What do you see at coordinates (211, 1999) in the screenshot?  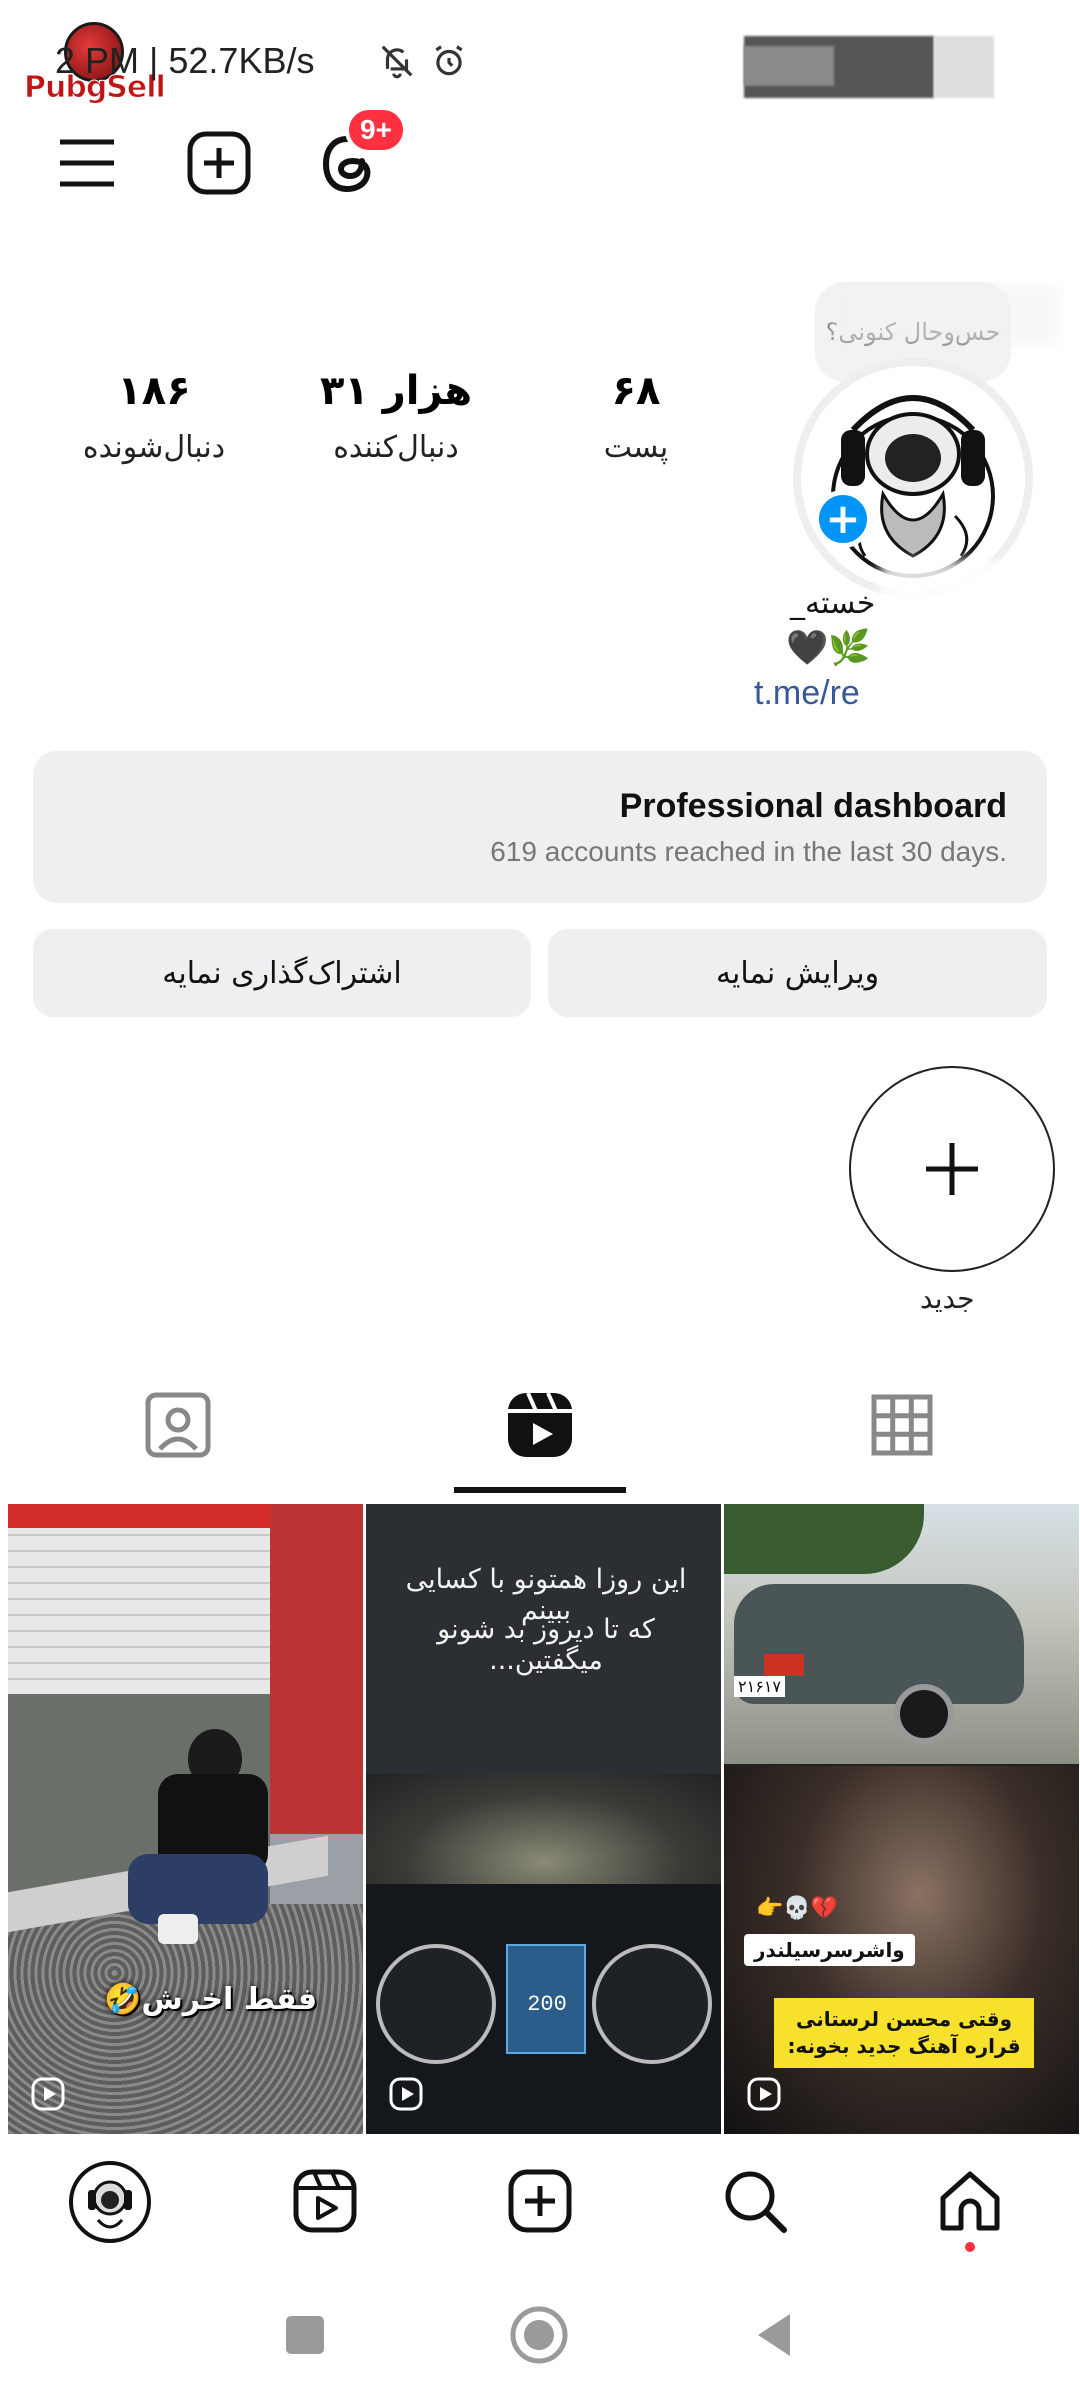 I see `reel-1-caption: فقط اخرش🤣` at bounding box center [211, 1999].